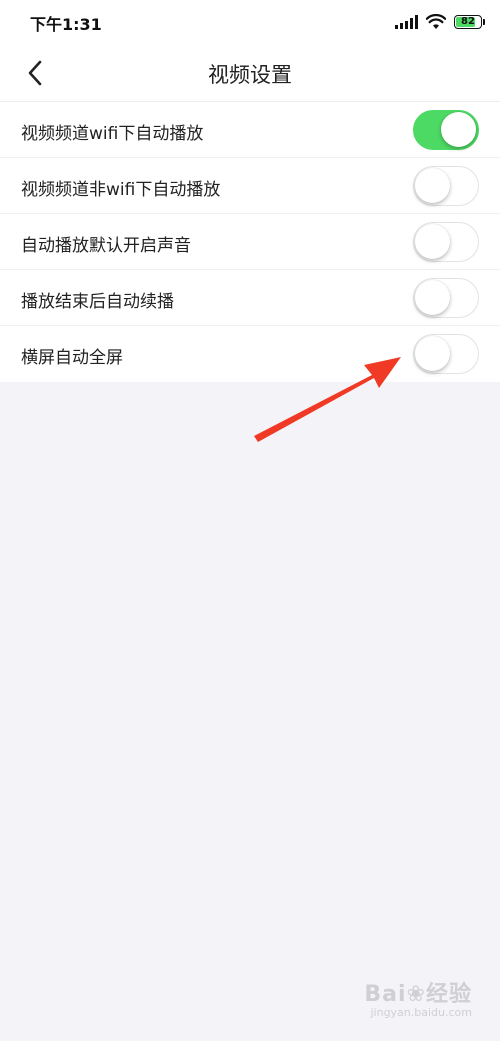  Describe the element at coordinates (66, 24) in the screenshot. I see `status-time: 下午1:31` at that location.